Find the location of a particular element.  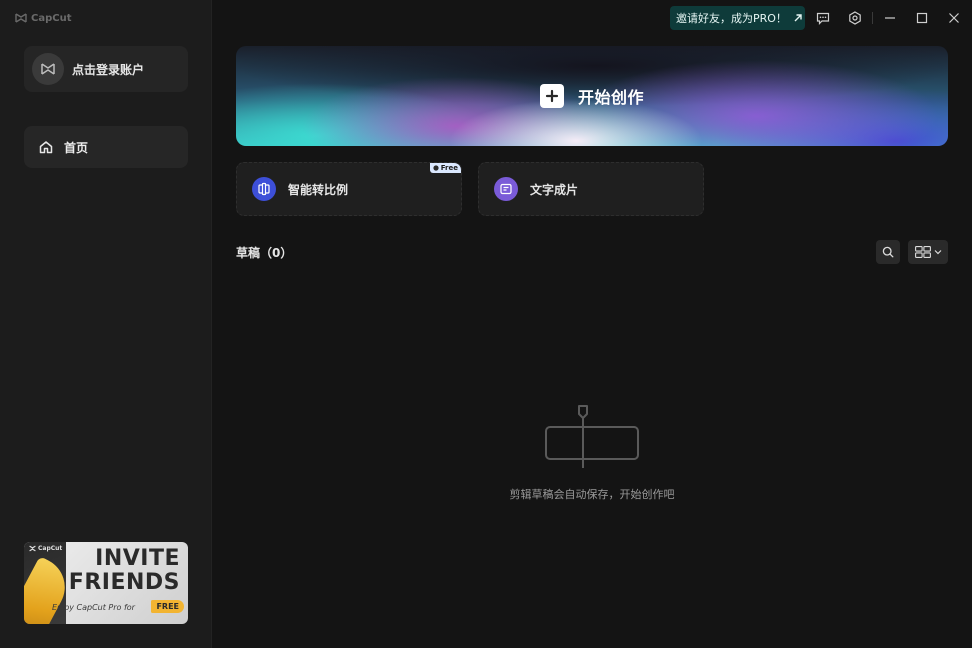

app-logo: CapCut is located at coordinates (43, 18).